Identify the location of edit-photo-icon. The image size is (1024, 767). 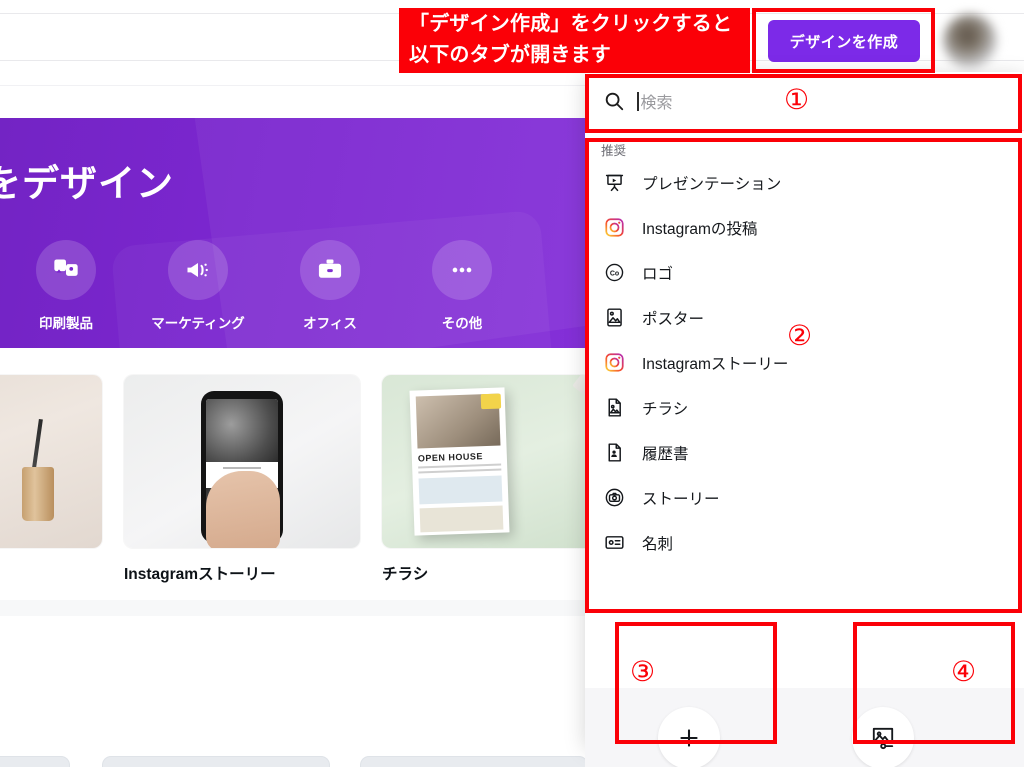
(883, 737).